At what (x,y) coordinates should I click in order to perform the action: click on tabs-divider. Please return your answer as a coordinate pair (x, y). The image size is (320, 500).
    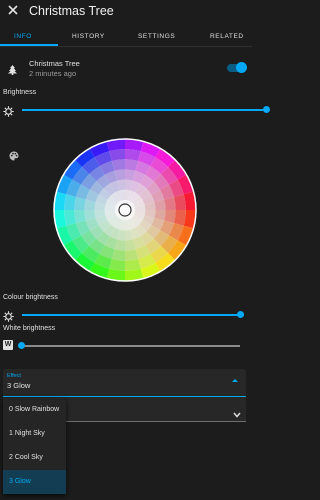
    Looking at the image, I should click on (126, 46).